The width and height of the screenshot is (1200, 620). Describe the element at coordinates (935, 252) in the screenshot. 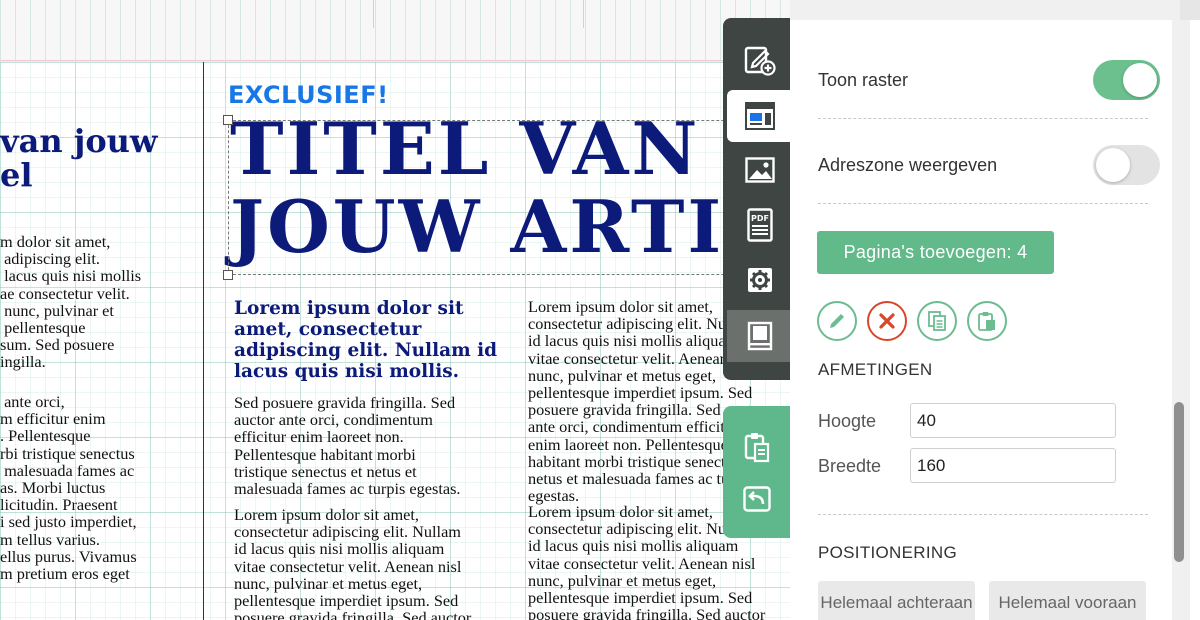

I see `add-pages-button: Pagina's toevoegen: 4` at that location.